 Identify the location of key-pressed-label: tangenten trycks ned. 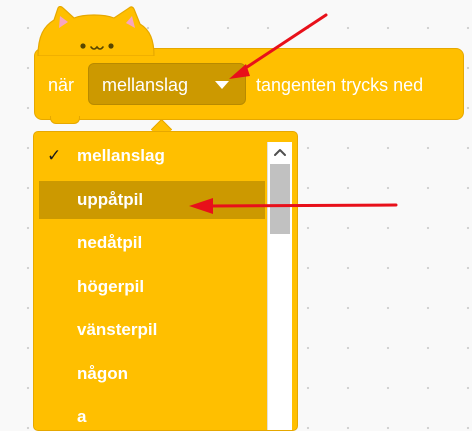
(340, 85).